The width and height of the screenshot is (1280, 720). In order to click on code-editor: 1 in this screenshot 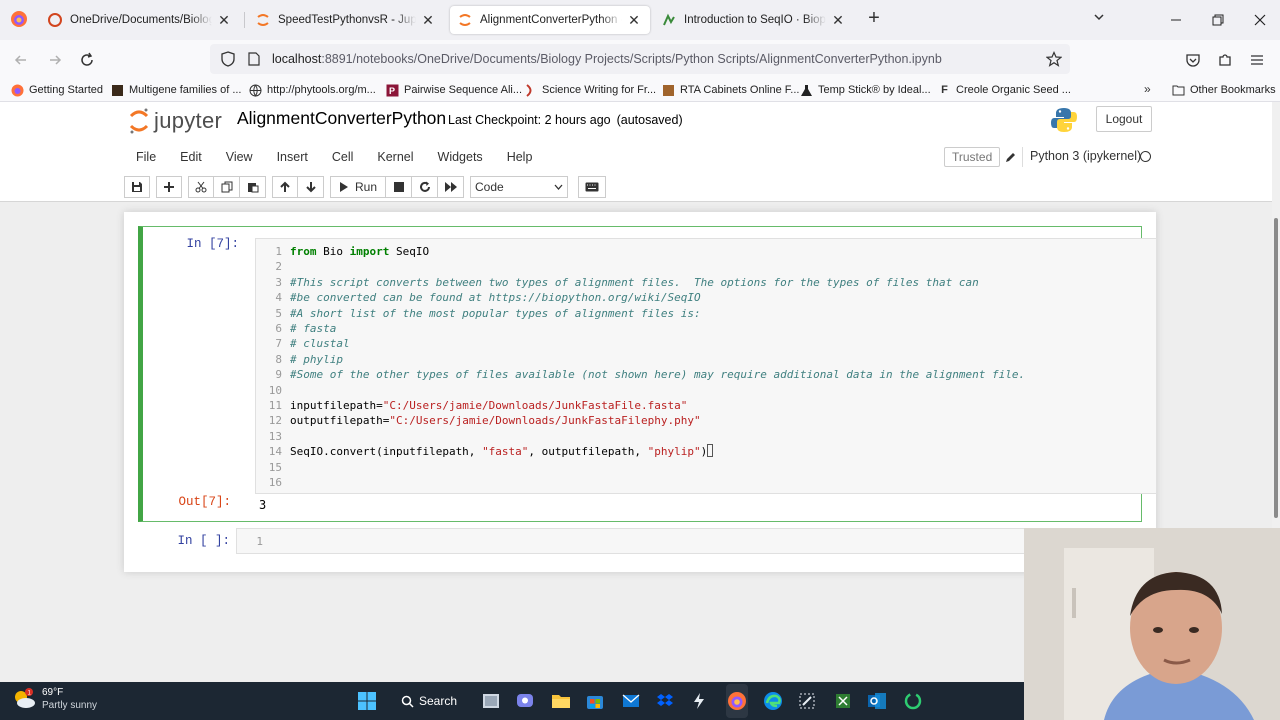, I will do `click(689, 541)`.